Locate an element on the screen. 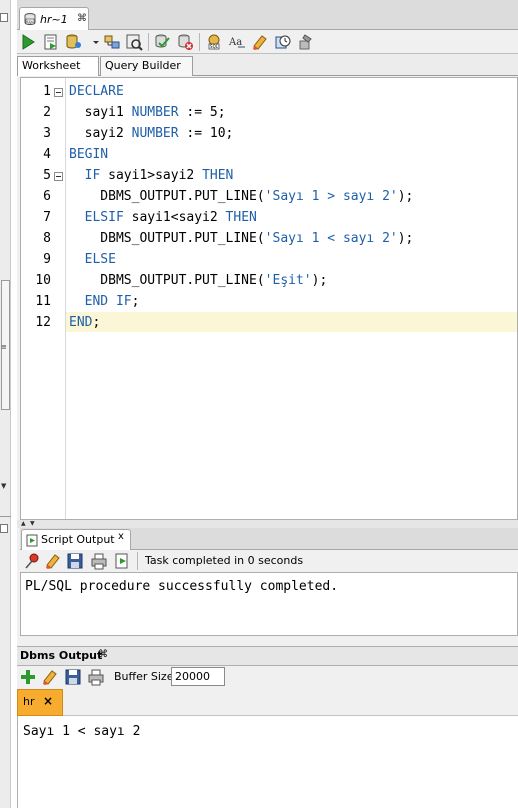 The height and width of the screenshot is (808, 518). line-number: 4 is located at coordinates (47, 154).